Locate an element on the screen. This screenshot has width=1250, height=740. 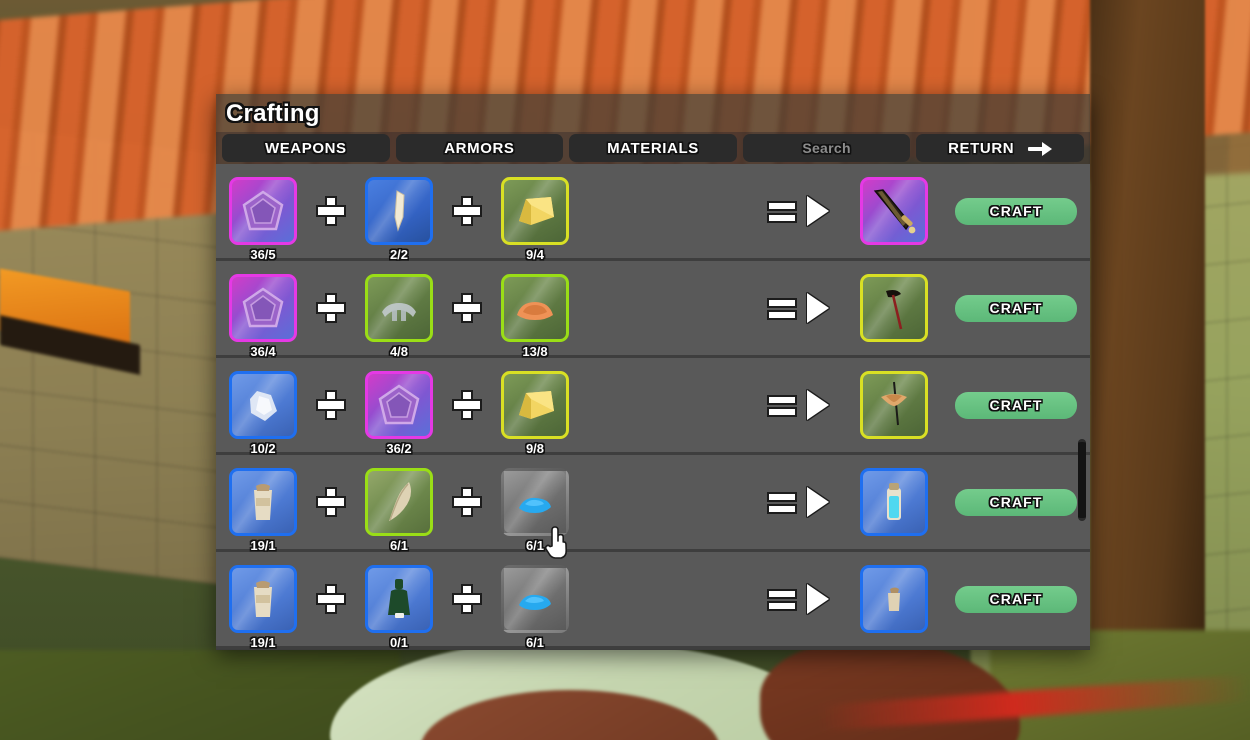
orange-shell-icon is located at coordinates (535, 308).